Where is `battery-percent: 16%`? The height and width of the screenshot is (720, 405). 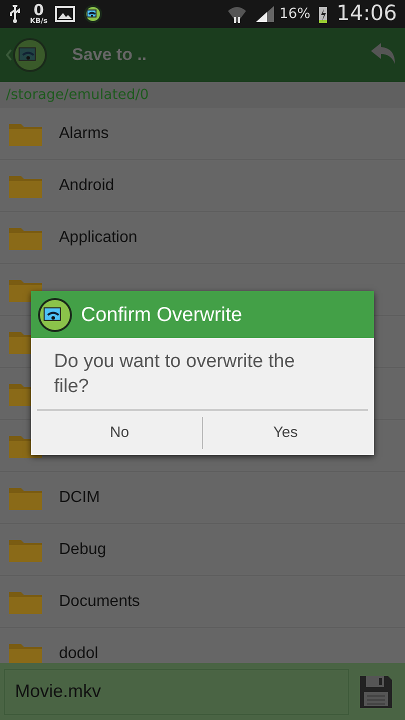
battery-percent: 16% is located at coordinates (294, 14).